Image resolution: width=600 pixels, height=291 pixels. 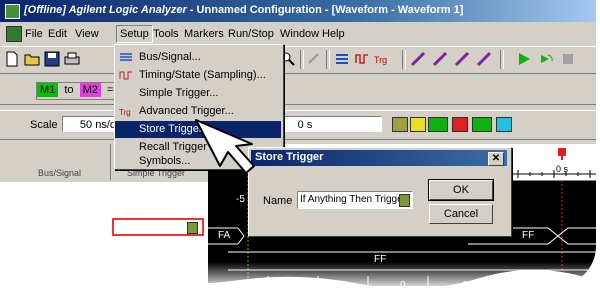 I want to click on dialog-title-bar: Store Trigger ✕, so click(x=379, y=158).